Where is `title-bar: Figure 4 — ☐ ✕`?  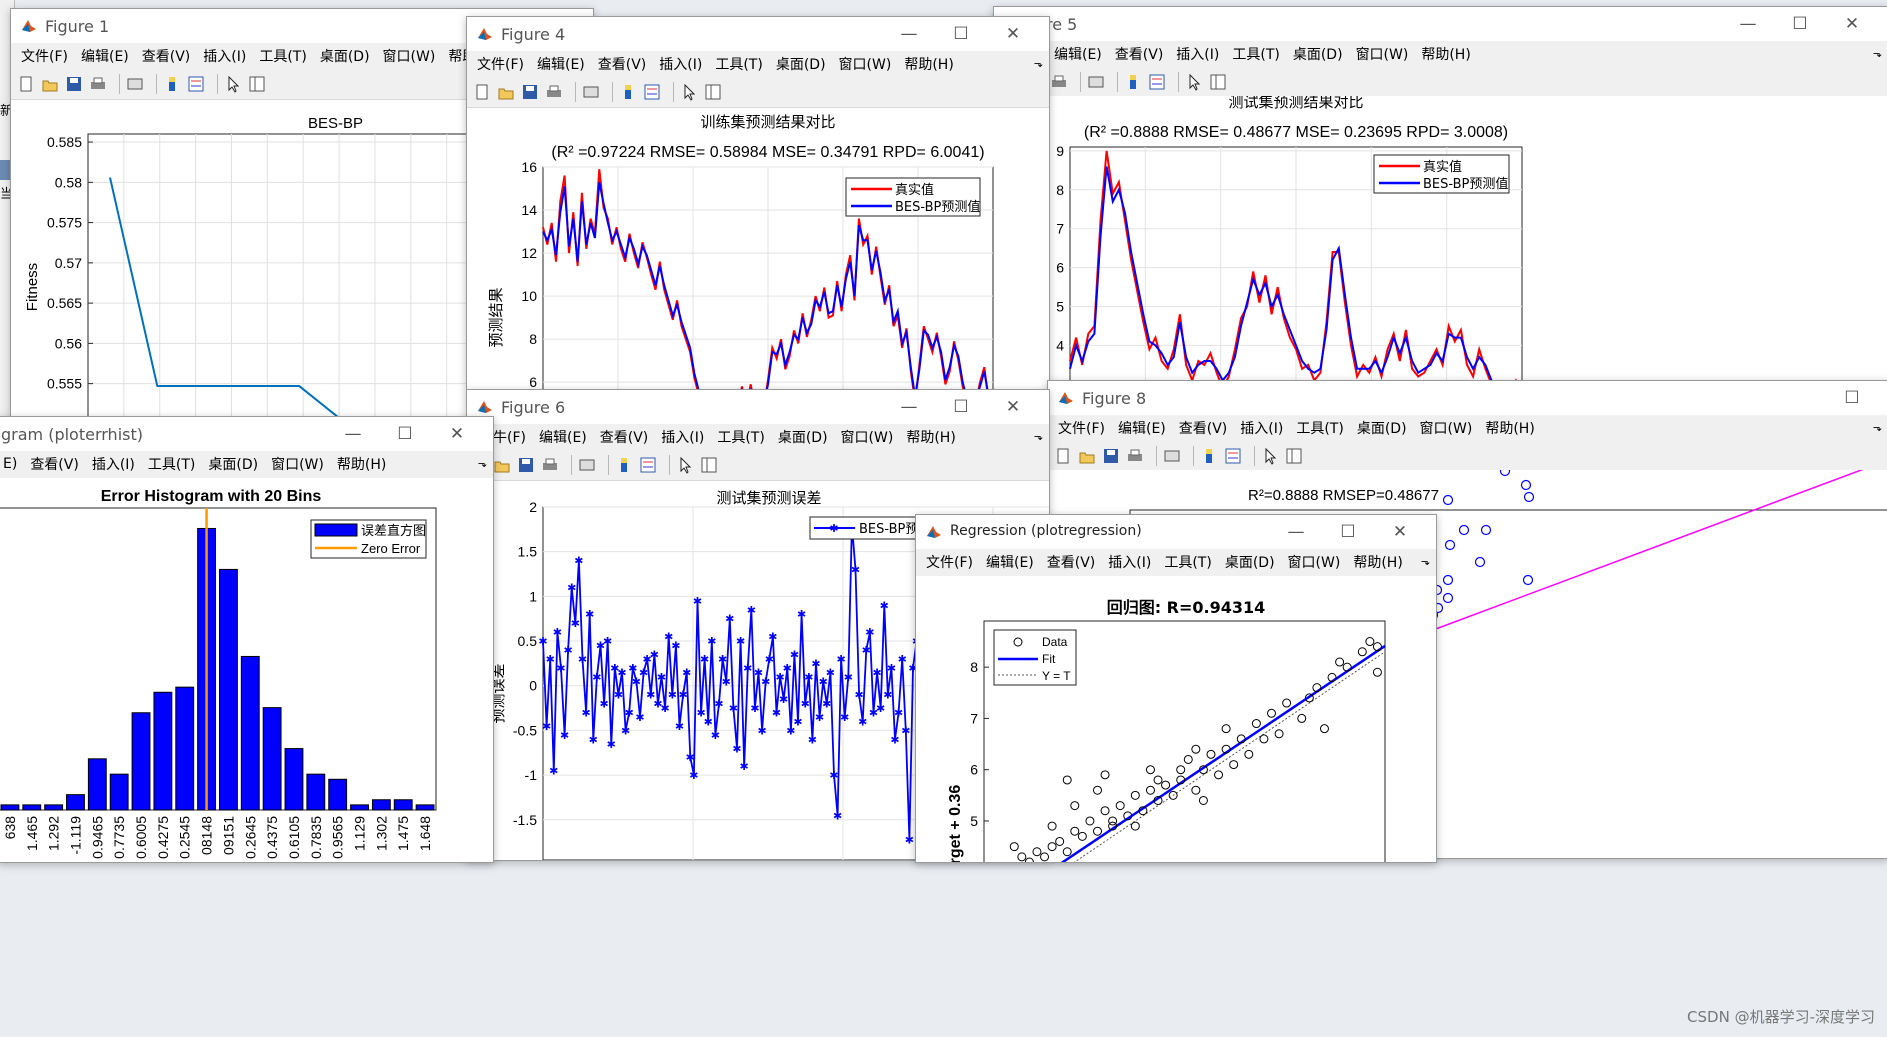
title-bar: Figure 4 — ☐ ✕ is located at coordinates (758, 34).